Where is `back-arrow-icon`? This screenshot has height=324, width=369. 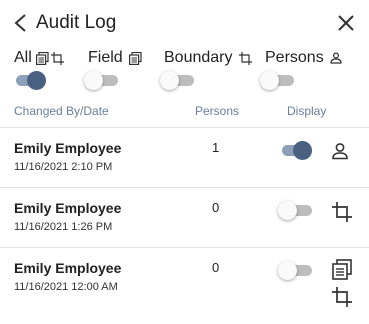
back-arrow-icon is located at coordinates (21, 23).